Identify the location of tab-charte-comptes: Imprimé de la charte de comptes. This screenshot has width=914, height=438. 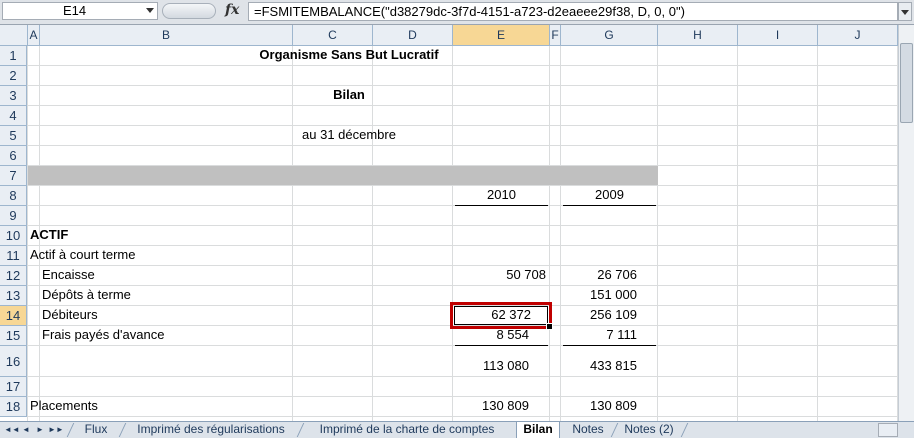
(407, 430).